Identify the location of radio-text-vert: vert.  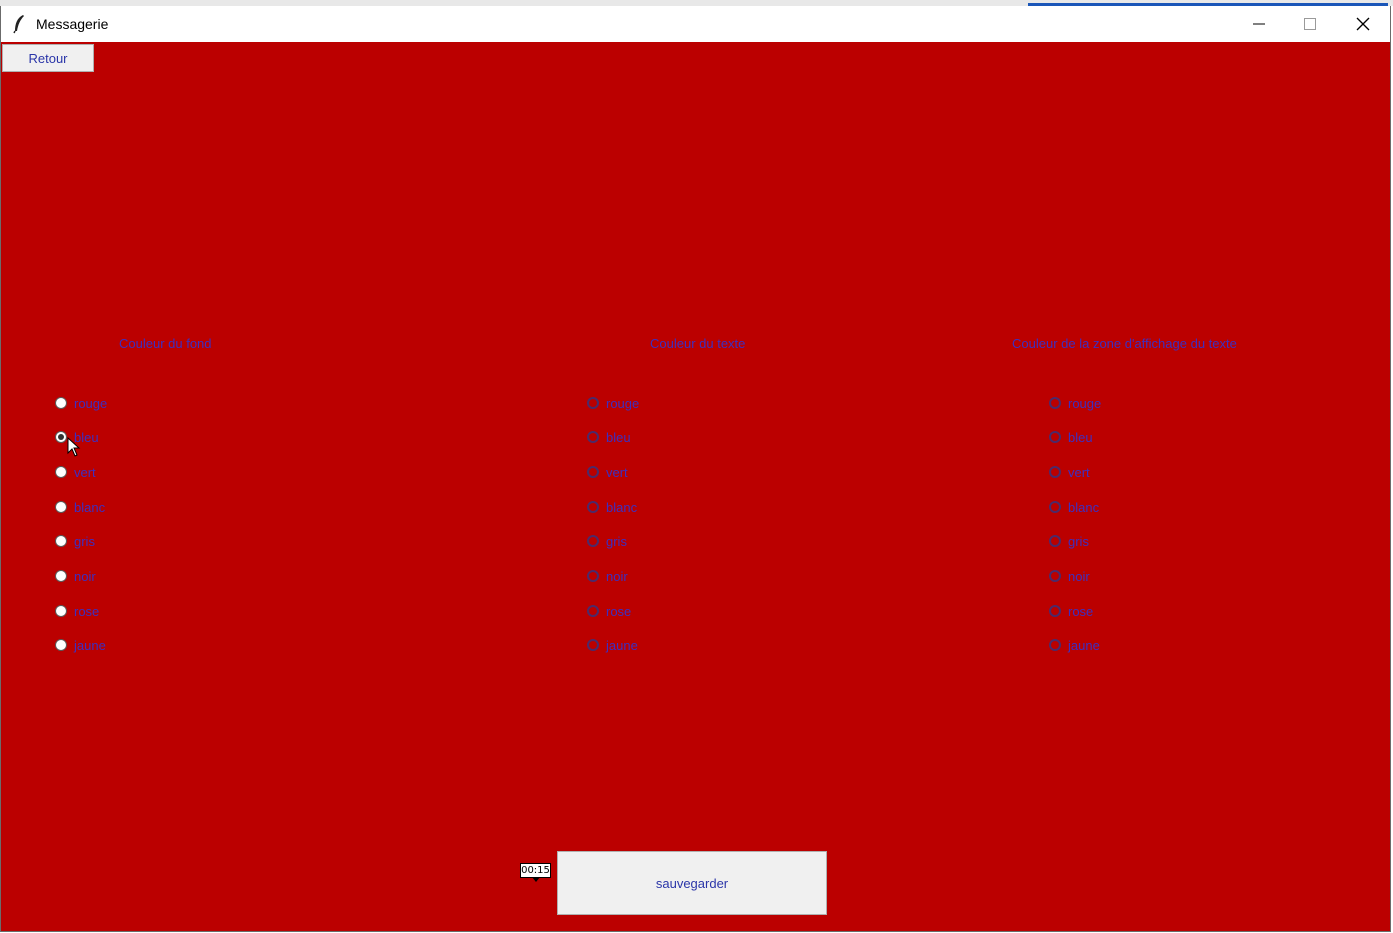
(607, 472).